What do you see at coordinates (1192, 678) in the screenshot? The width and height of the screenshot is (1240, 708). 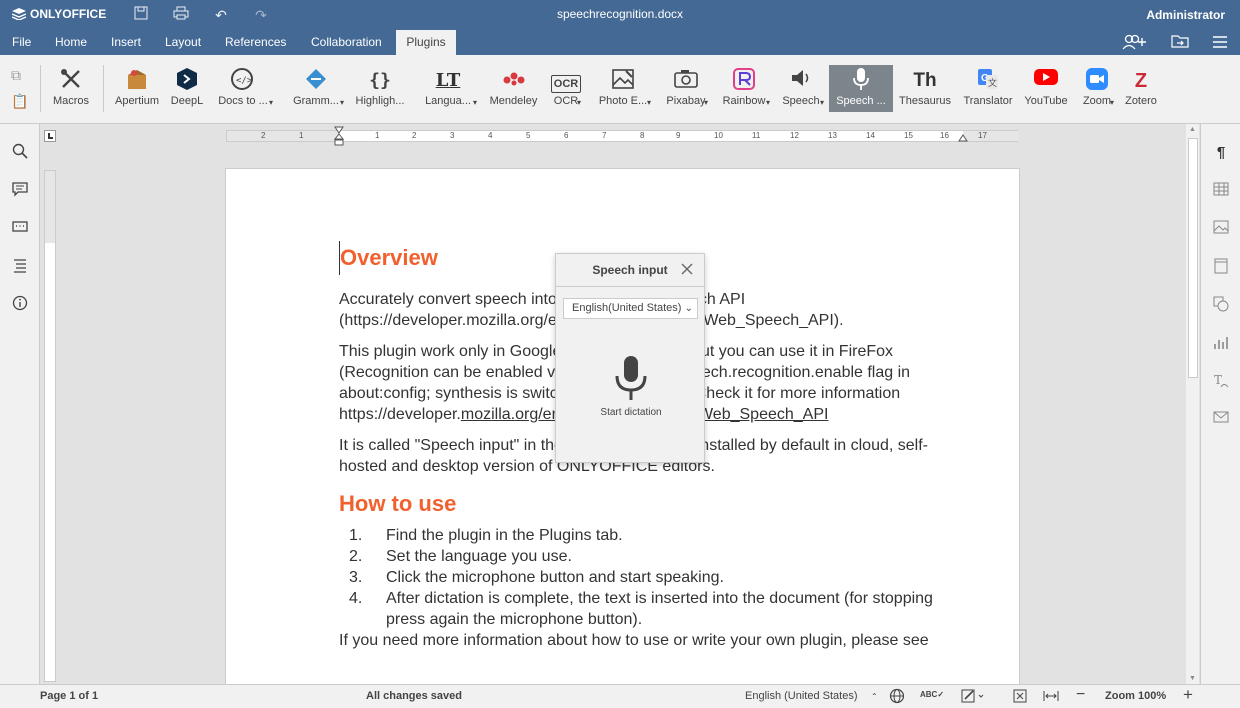 I see `scroll-down-icon: ▼` at bounding box center [1192, 678].